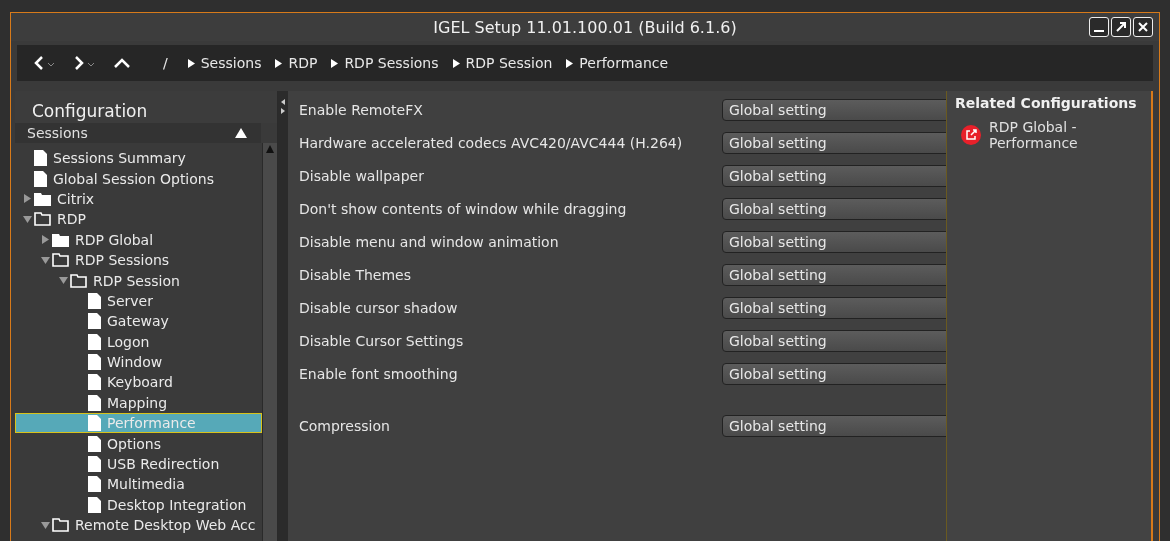 This screenshot has height=541, width=1170. What do you see at coordinates (138, 260) in the screenshot?
I see `tree-item: RDP Sessions` at bounding box center [138, 260].